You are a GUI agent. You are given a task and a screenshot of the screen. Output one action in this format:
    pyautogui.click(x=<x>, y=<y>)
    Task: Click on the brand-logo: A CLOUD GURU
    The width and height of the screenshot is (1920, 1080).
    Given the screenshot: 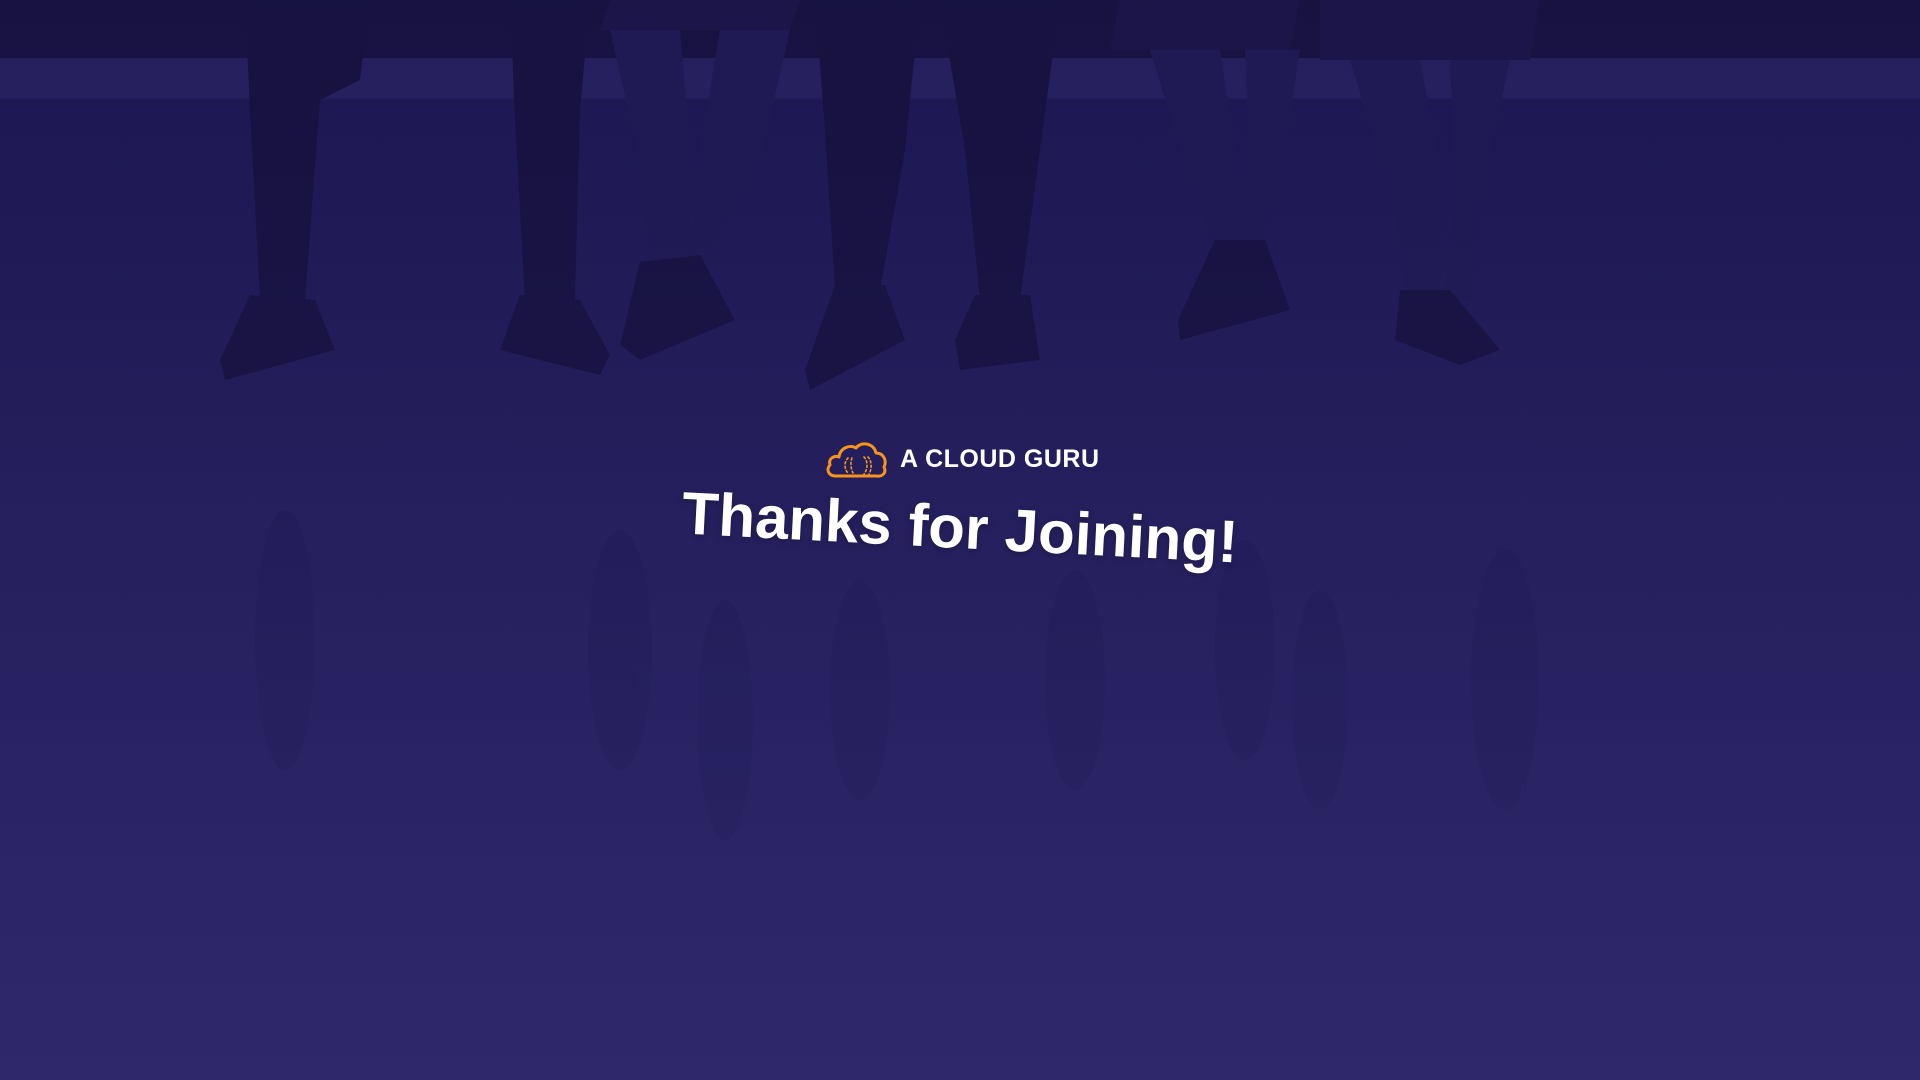 What is the action you would take?
    pyautogui.click(x=962, y=459)
    